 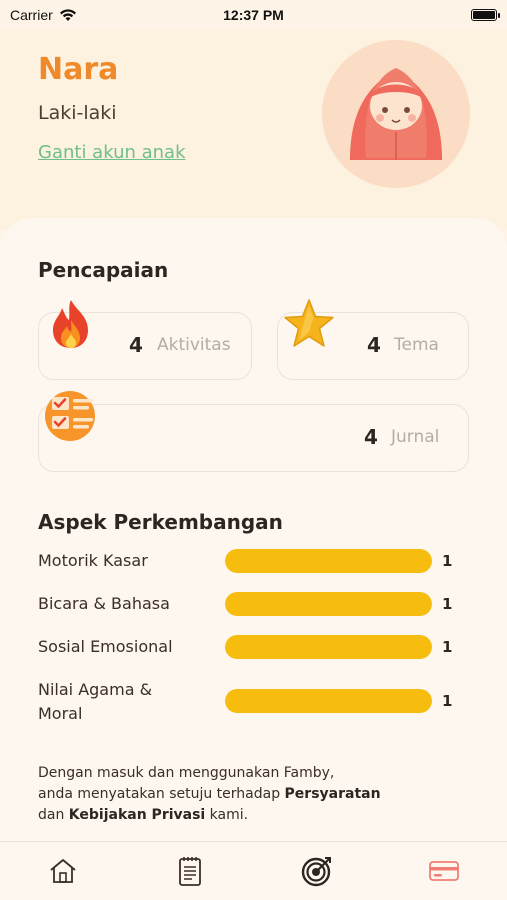 What do you see at coordinates (95, 701) in the screenshot?
I see `aspect-label: Nilai Agama & Moral` at bounding box center [95, 701].